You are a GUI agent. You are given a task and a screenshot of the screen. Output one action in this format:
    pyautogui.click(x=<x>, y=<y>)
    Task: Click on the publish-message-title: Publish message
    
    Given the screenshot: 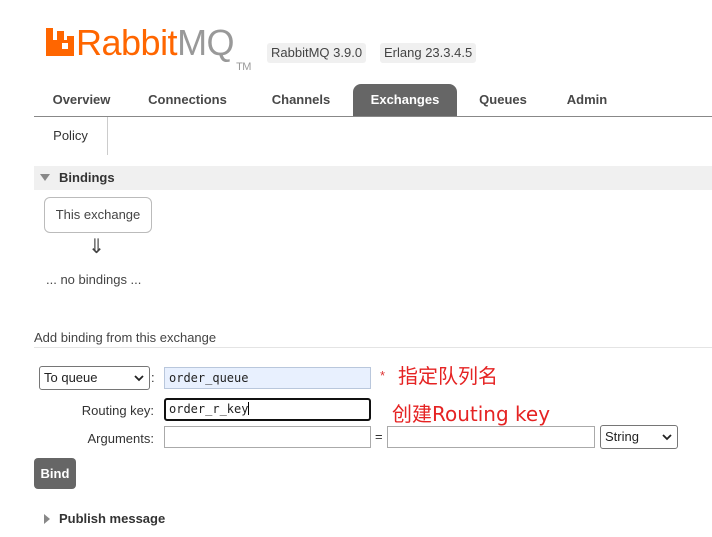 What is the action you would take?
    pyautogui.click(x=112, y=518)
    